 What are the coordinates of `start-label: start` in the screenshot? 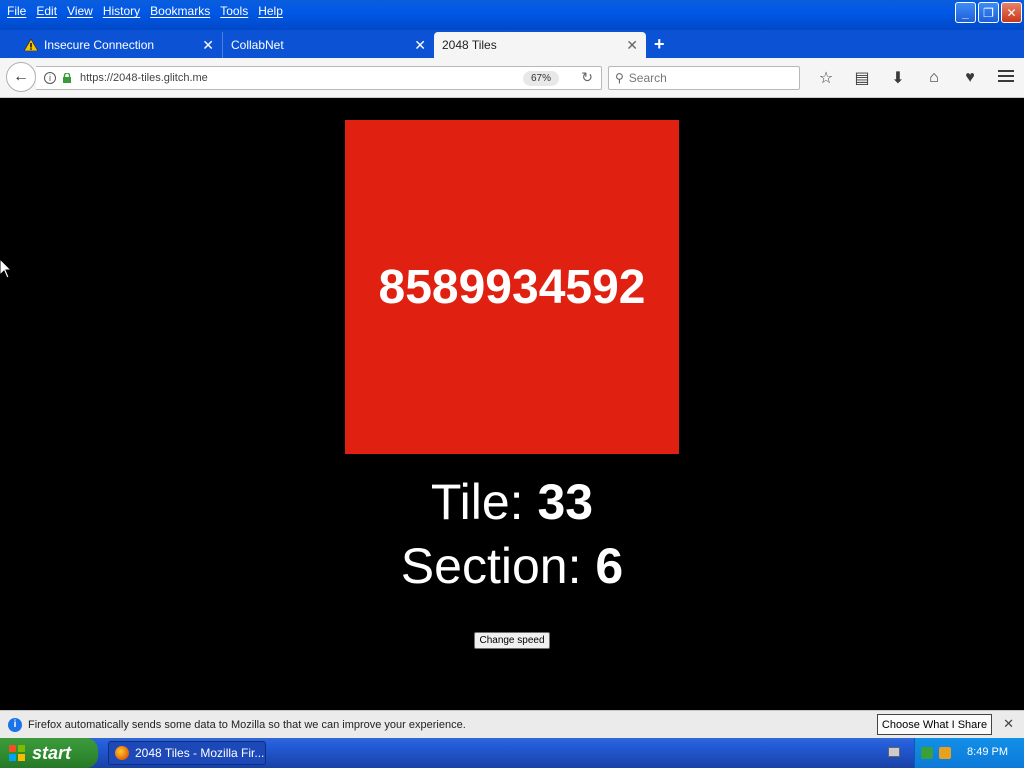 It's located at (52, 752).